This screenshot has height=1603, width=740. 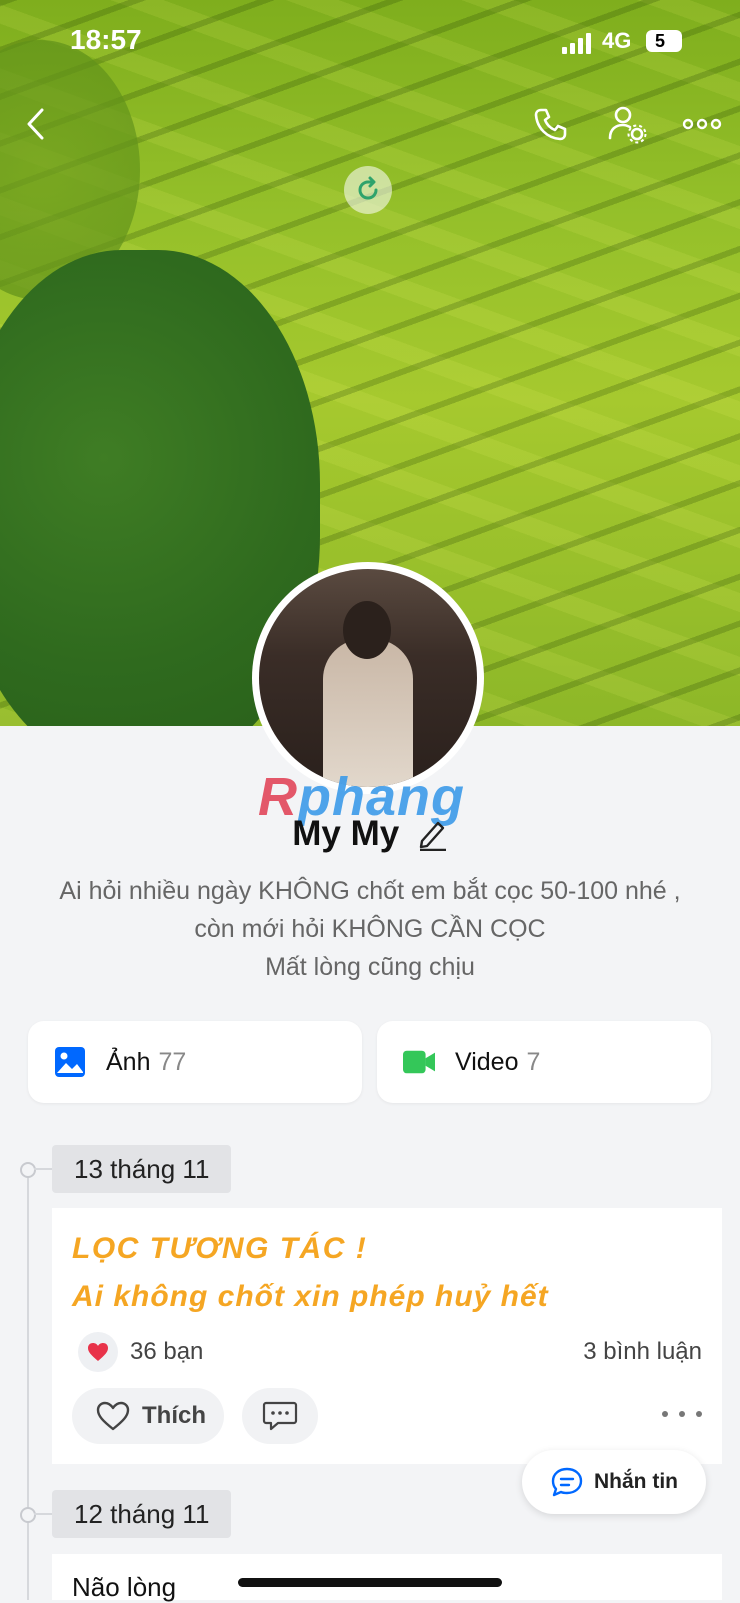 I want to click on videos-label: Video, so click(x=487, y=1061).